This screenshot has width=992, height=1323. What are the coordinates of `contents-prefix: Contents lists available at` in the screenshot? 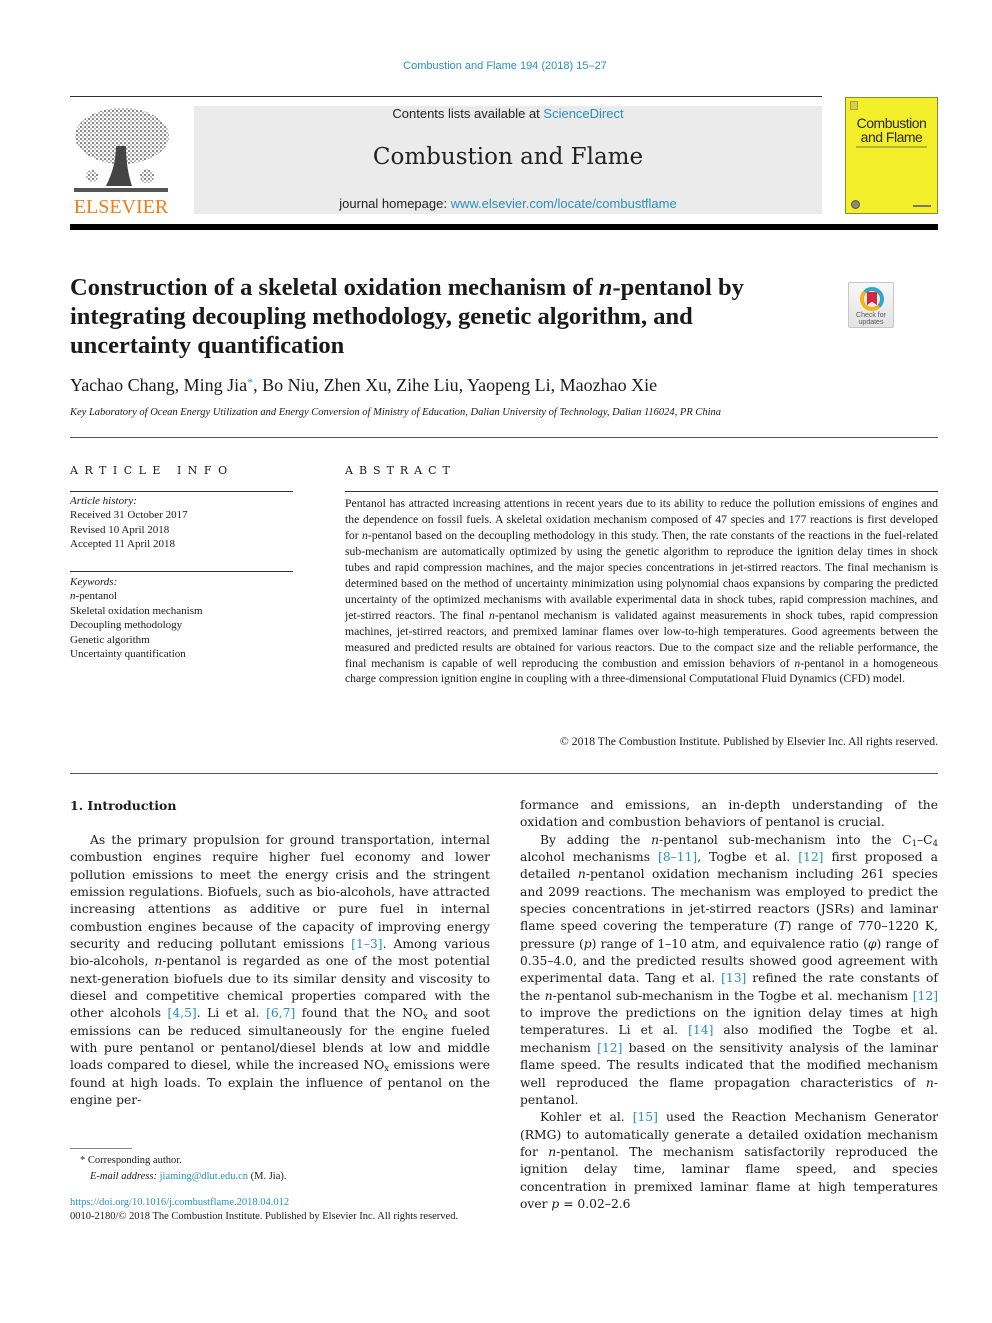 It's located at (468, 113).